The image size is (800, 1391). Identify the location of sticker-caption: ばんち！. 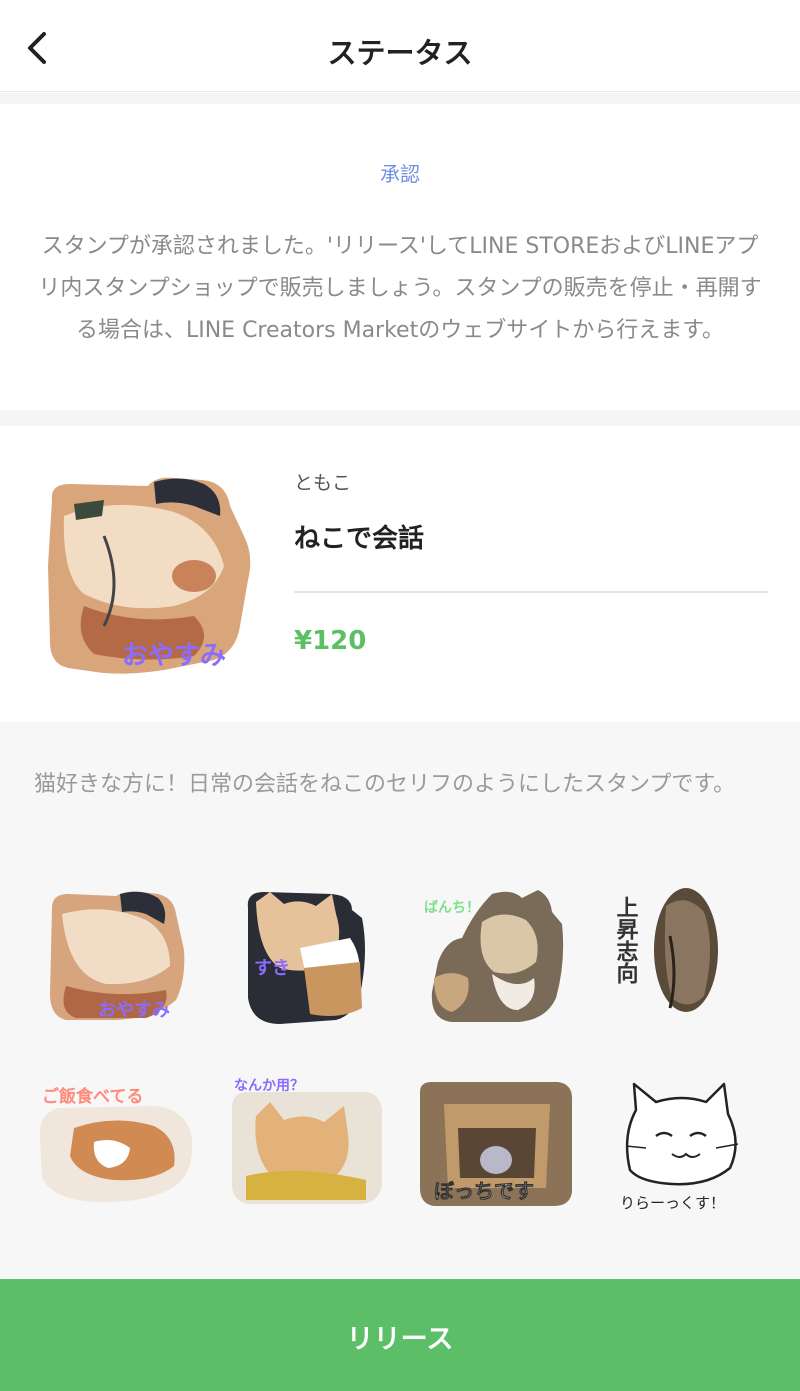
(452, 907).